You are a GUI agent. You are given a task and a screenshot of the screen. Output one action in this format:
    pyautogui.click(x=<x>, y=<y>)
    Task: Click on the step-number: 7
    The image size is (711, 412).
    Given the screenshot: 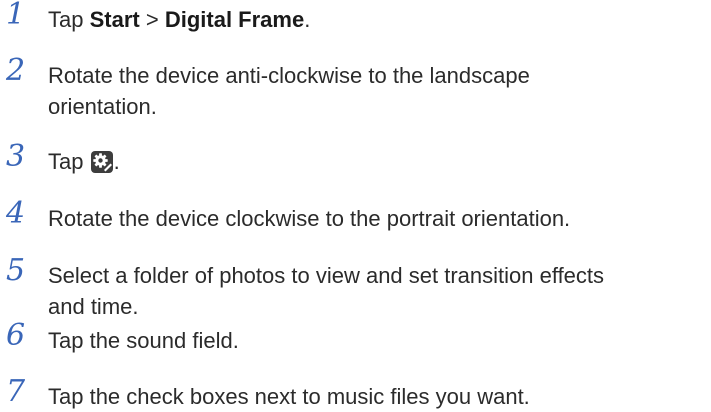 What is the action you would take?
    pyautogui.click(x=16, y=391)
    